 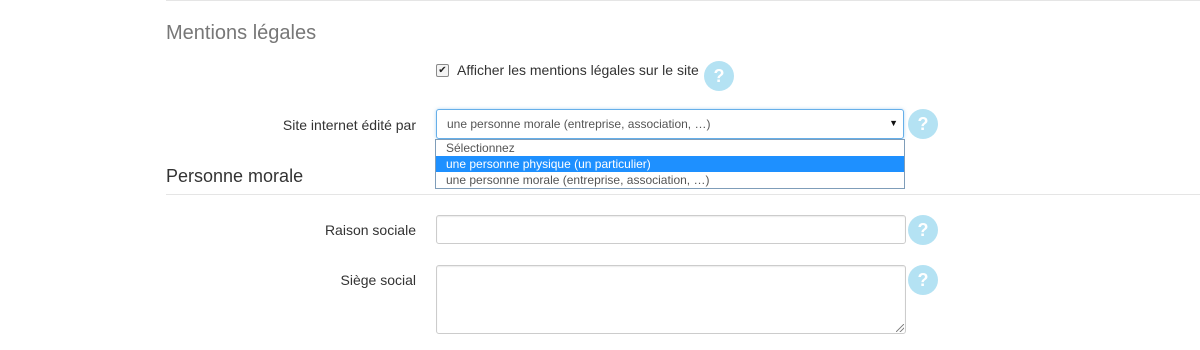 What do you see at coordinates (719, 76) in the screenshot?
I see `help-icon-show-legal: ?` at bounding box center [719, 76].